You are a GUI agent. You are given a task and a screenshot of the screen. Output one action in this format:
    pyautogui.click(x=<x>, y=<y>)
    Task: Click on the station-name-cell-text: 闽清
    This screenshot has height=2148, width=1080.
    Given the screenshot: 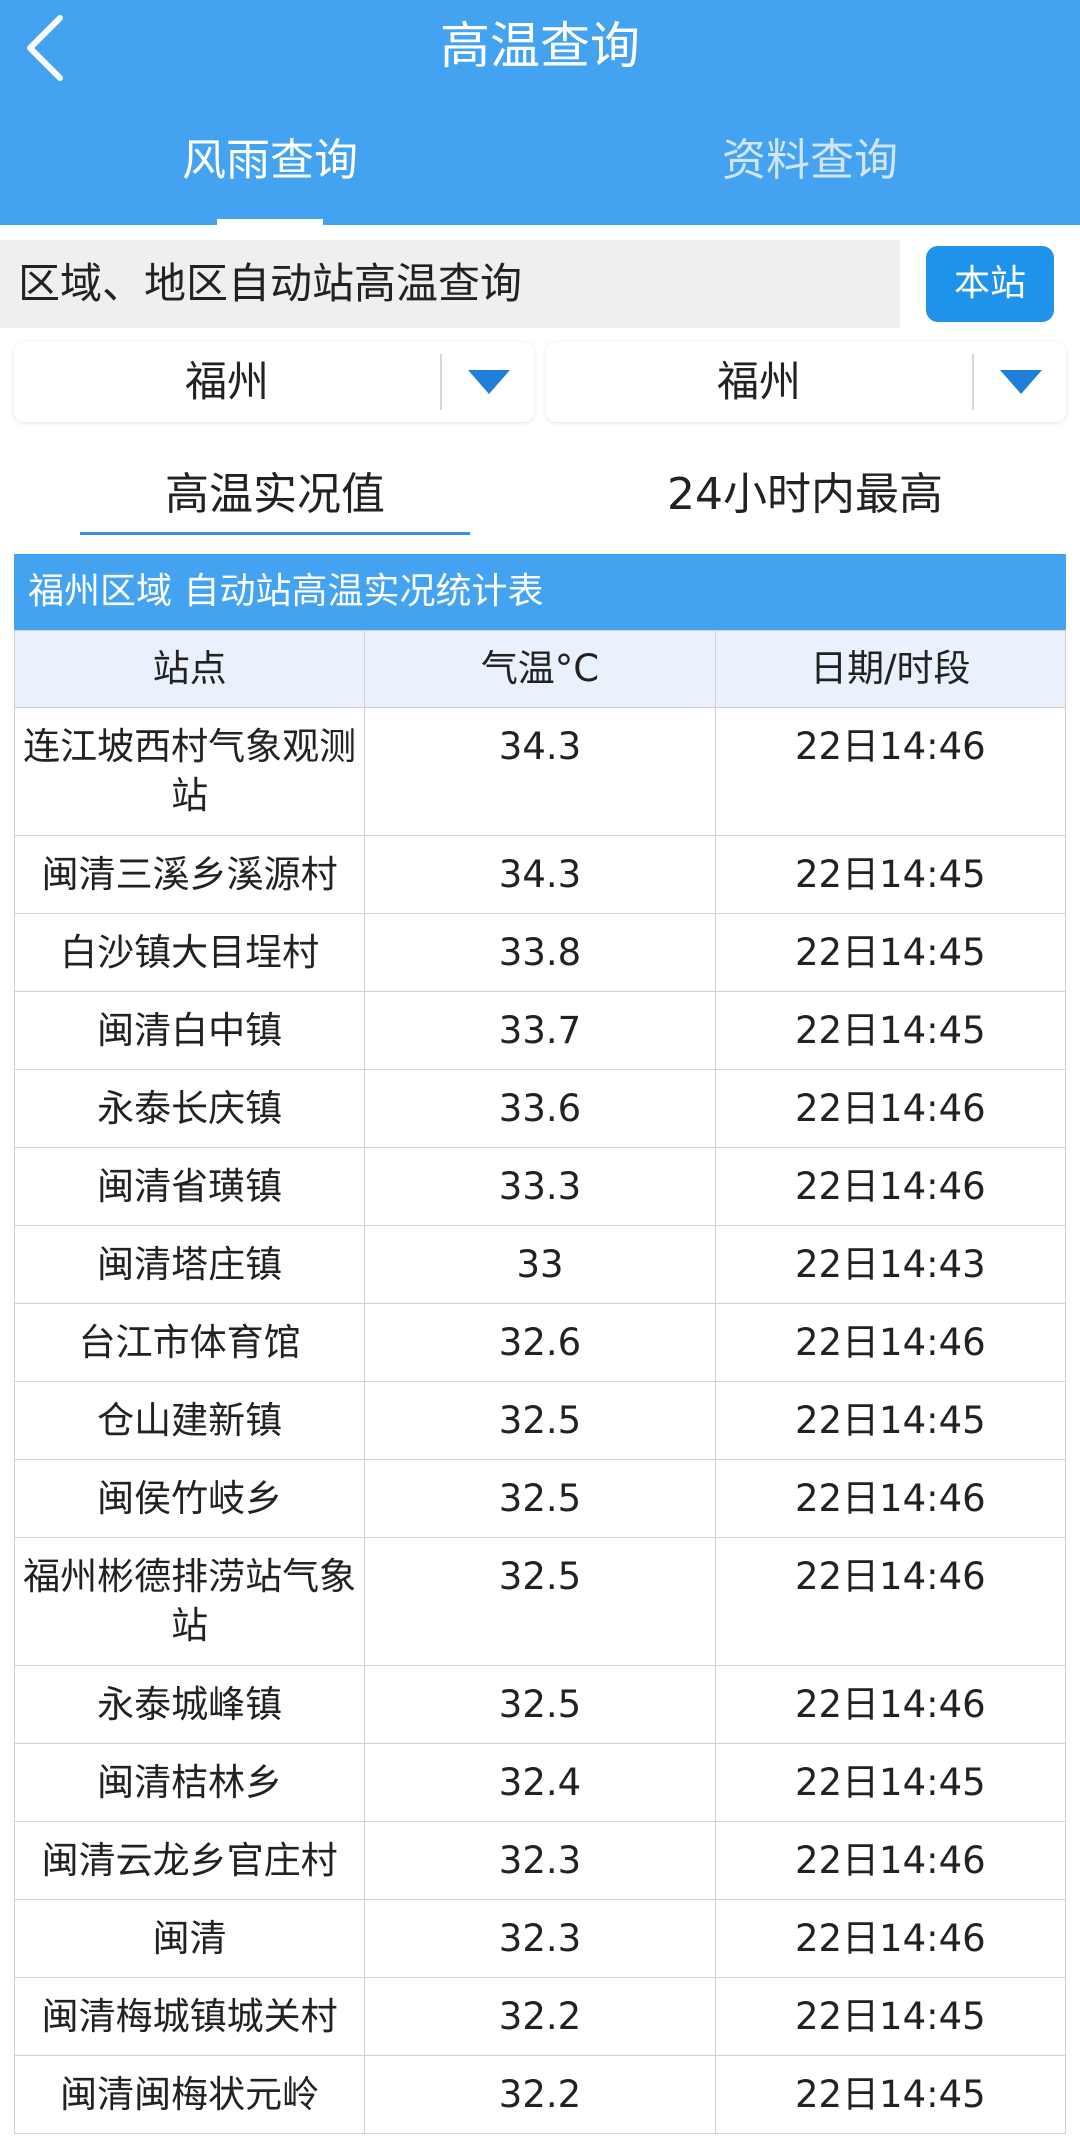 What is the action you would take?
    pyautogui.click(x=189, y=1938)
    